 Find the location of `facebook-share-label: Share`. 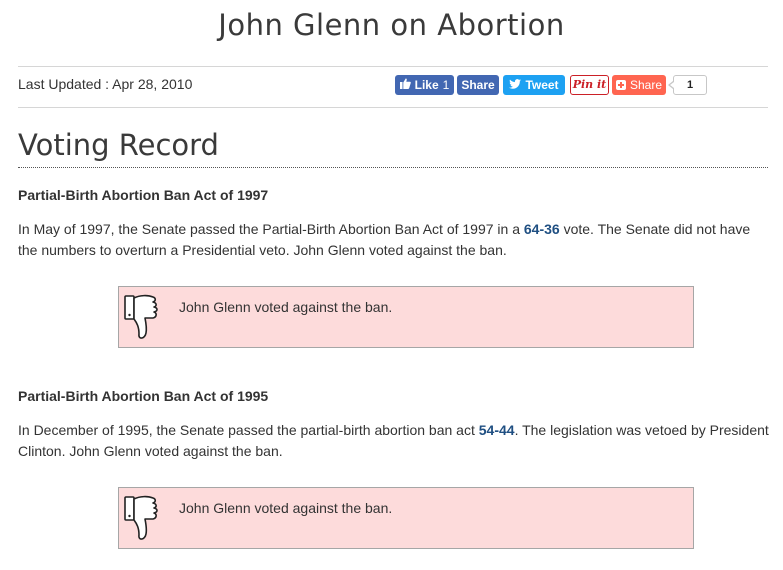

facebook-share-label: Share is located at coordinates (478, 85).